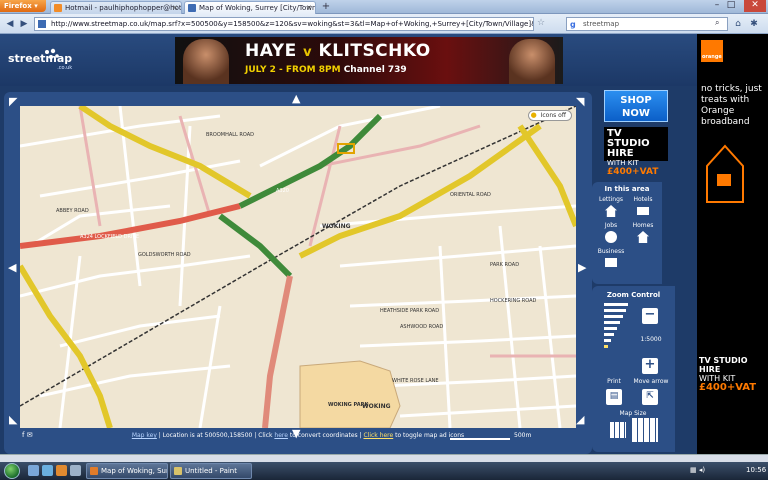 This screenshot has width=768, height=480. What do you see at coordinates (643, 225) in the screenshot?
I see `homes-label: Homes` at bounding box center [643, 225].